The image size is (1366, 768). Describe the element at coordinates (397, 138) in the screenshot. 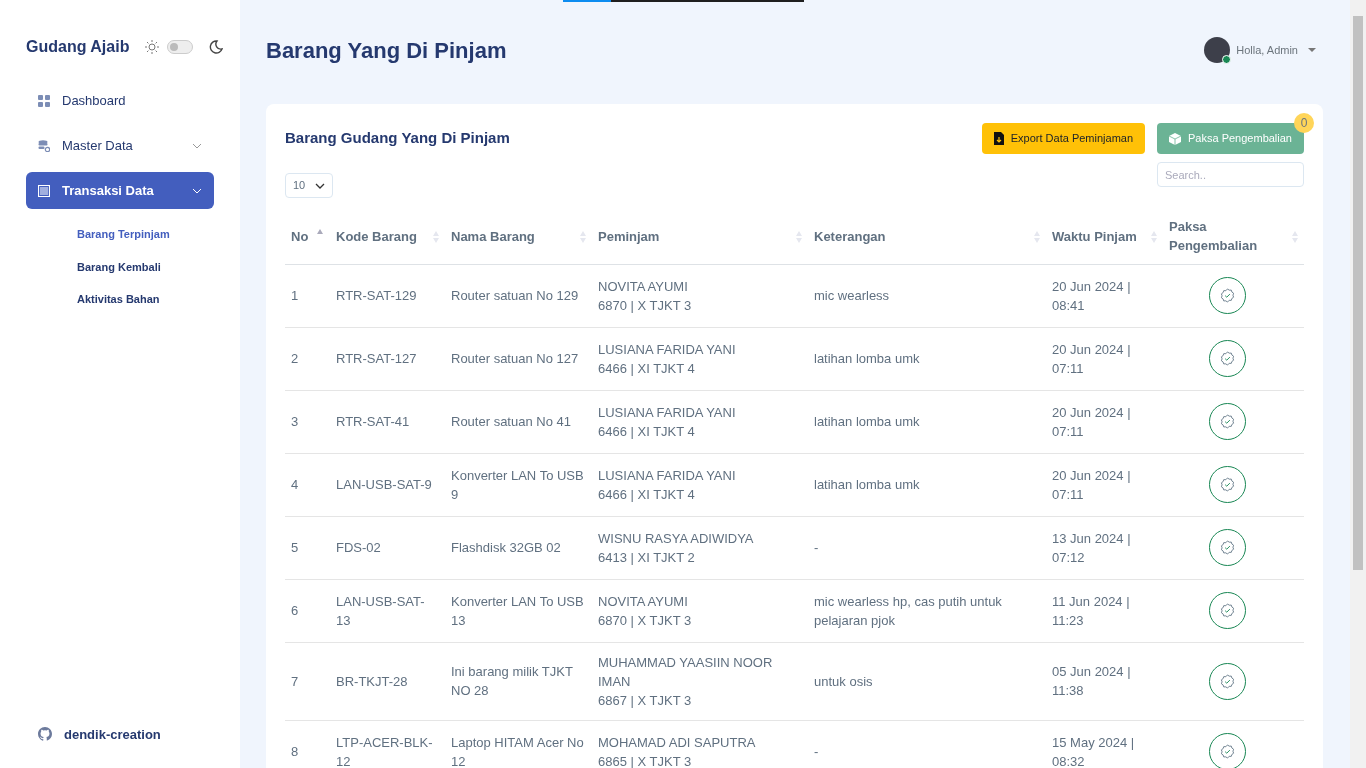

I see `card-title: Barang Gudang Yang Di Pinjam` at that location.